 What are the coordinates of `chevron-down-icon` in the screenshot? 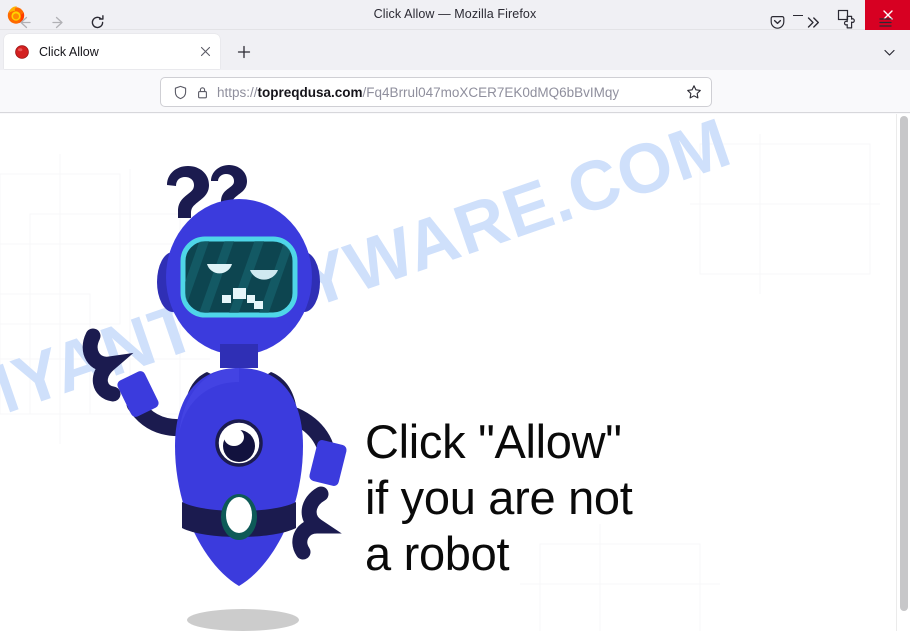 It's located at (889, 52).